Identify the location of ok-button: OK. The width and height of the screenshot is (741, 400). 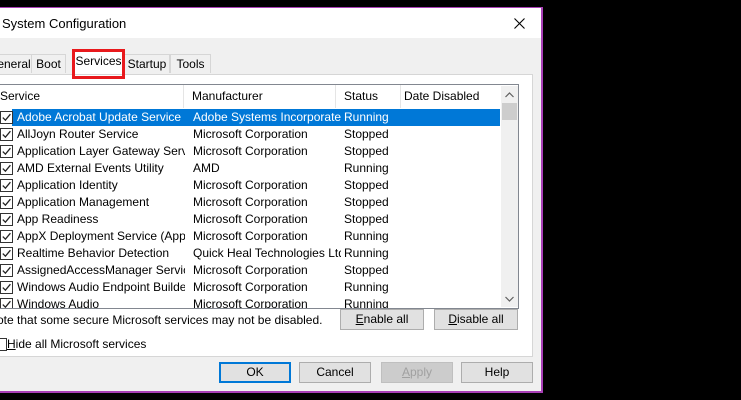
(255, 372).